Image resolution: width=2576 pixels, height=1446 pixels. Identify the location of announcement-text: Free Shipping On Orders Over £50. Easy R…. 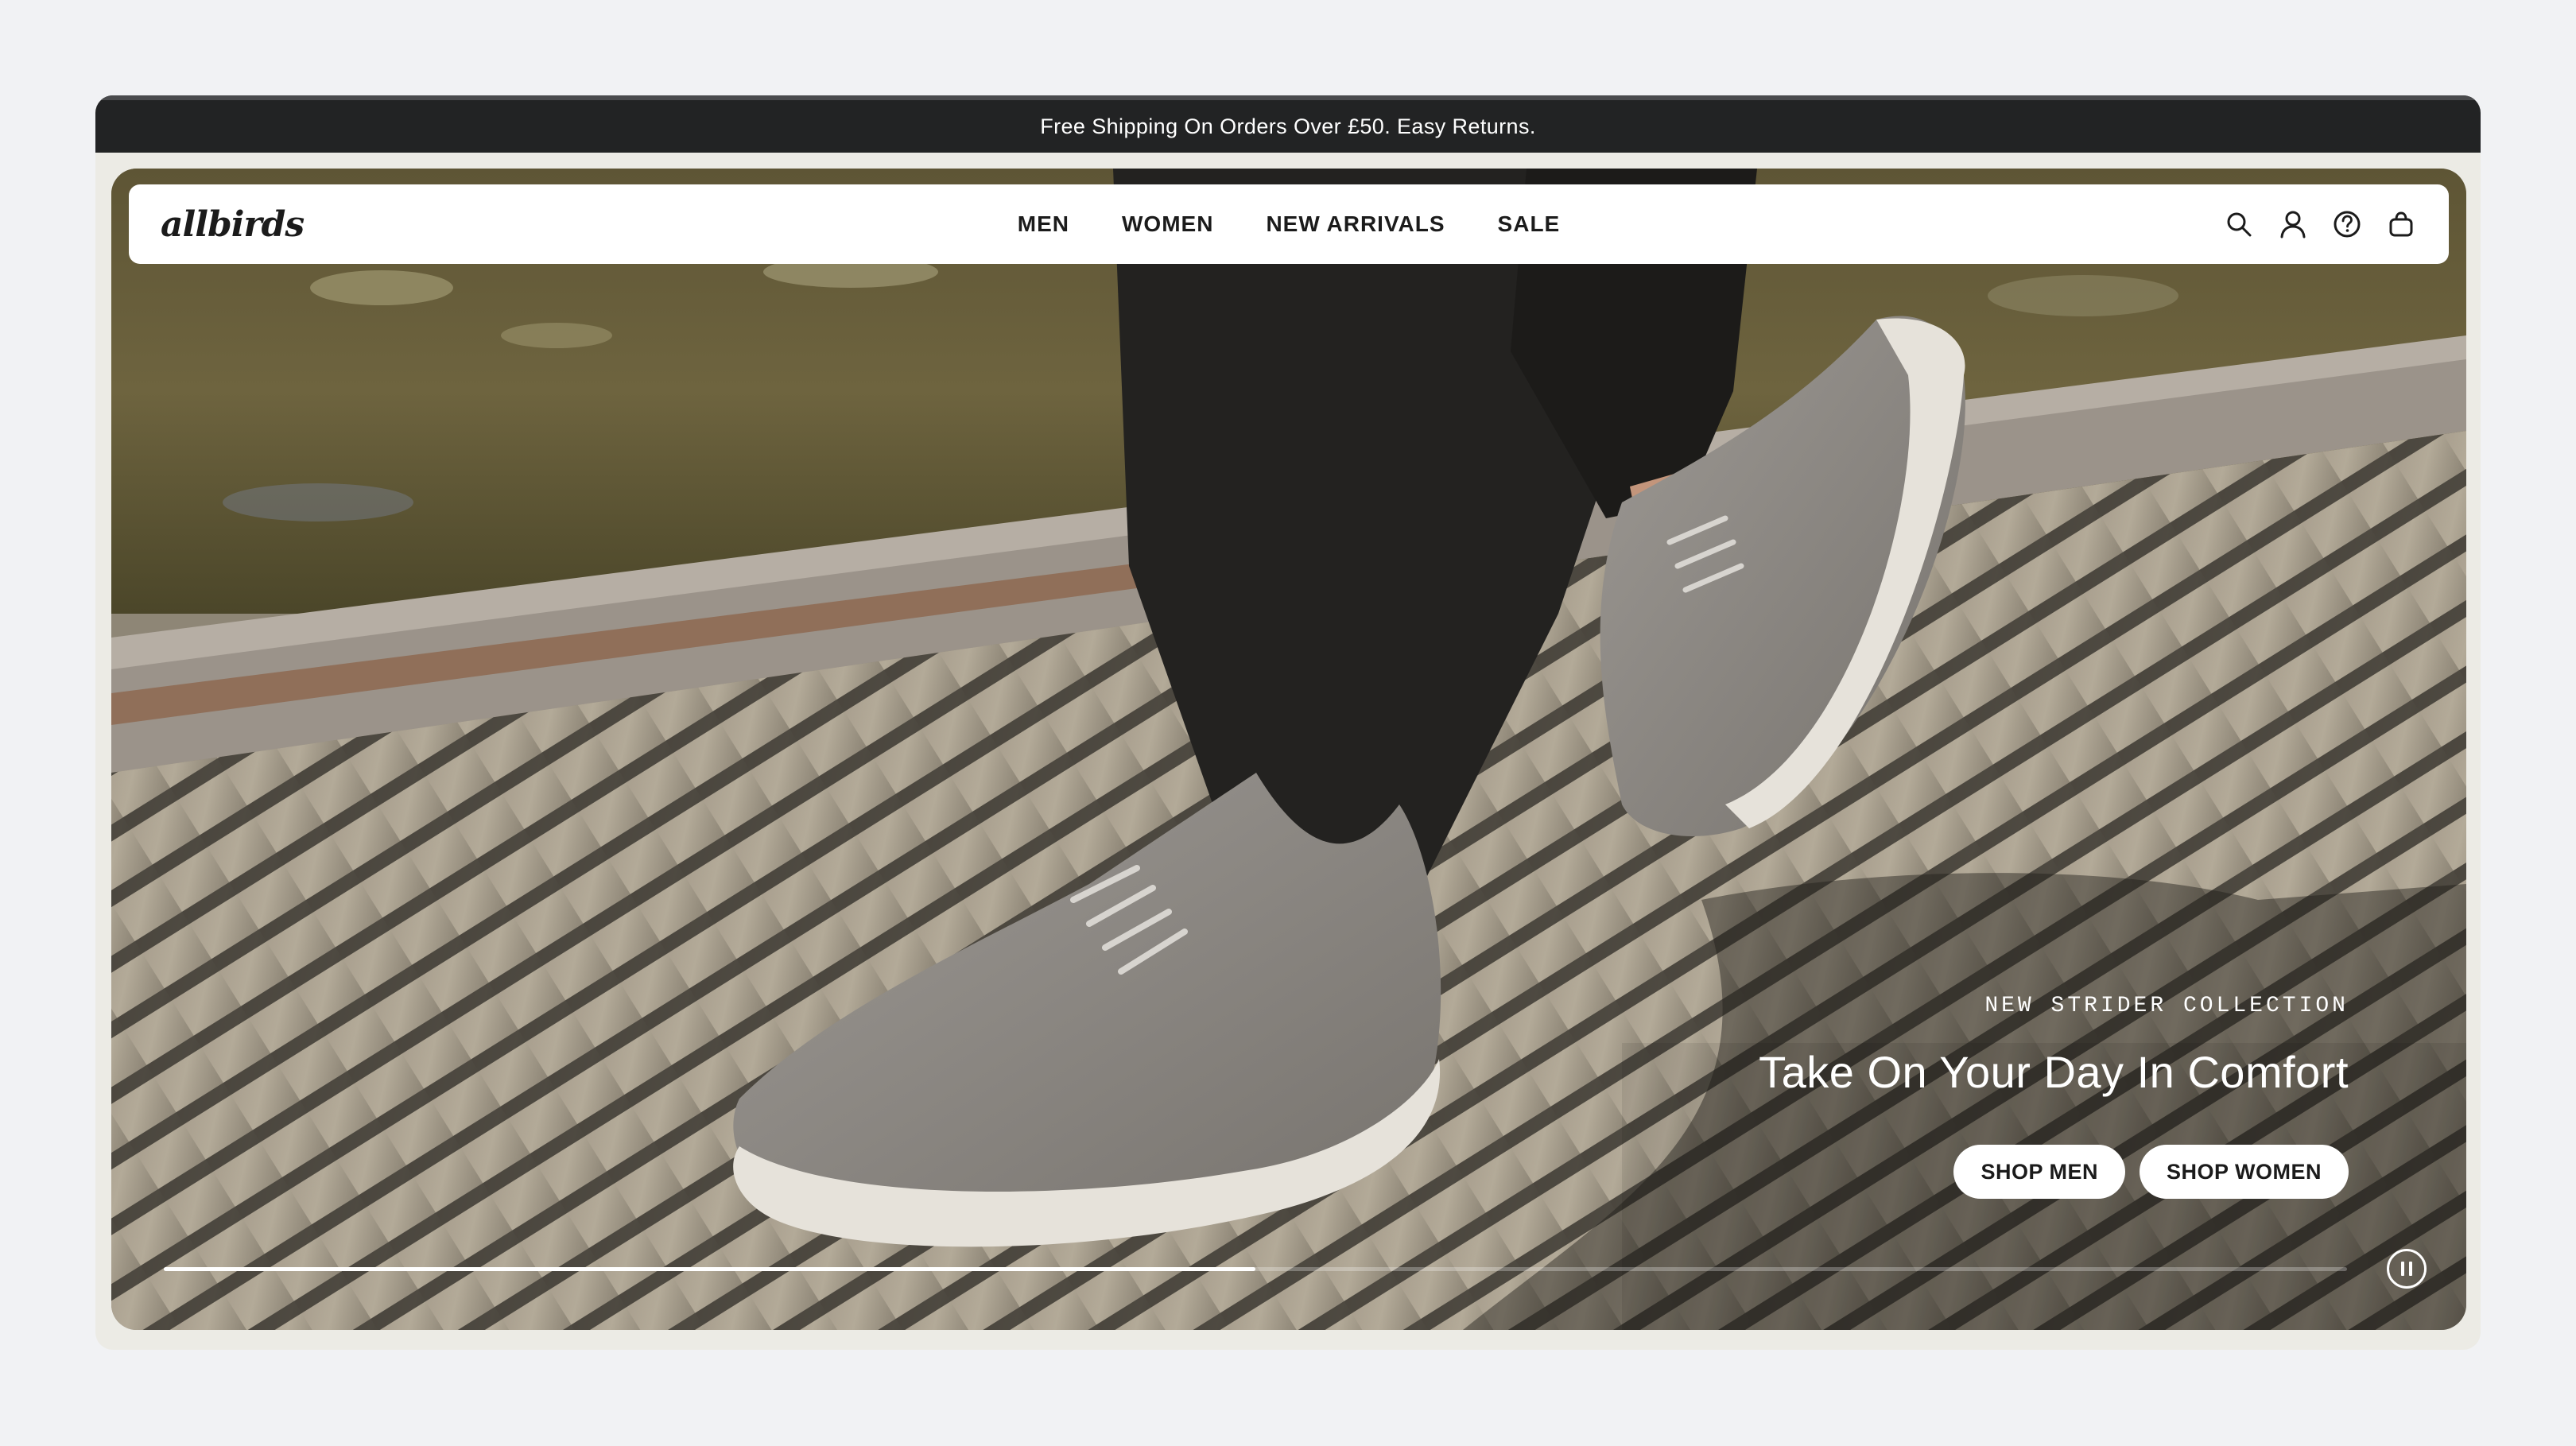
(1288, 126).